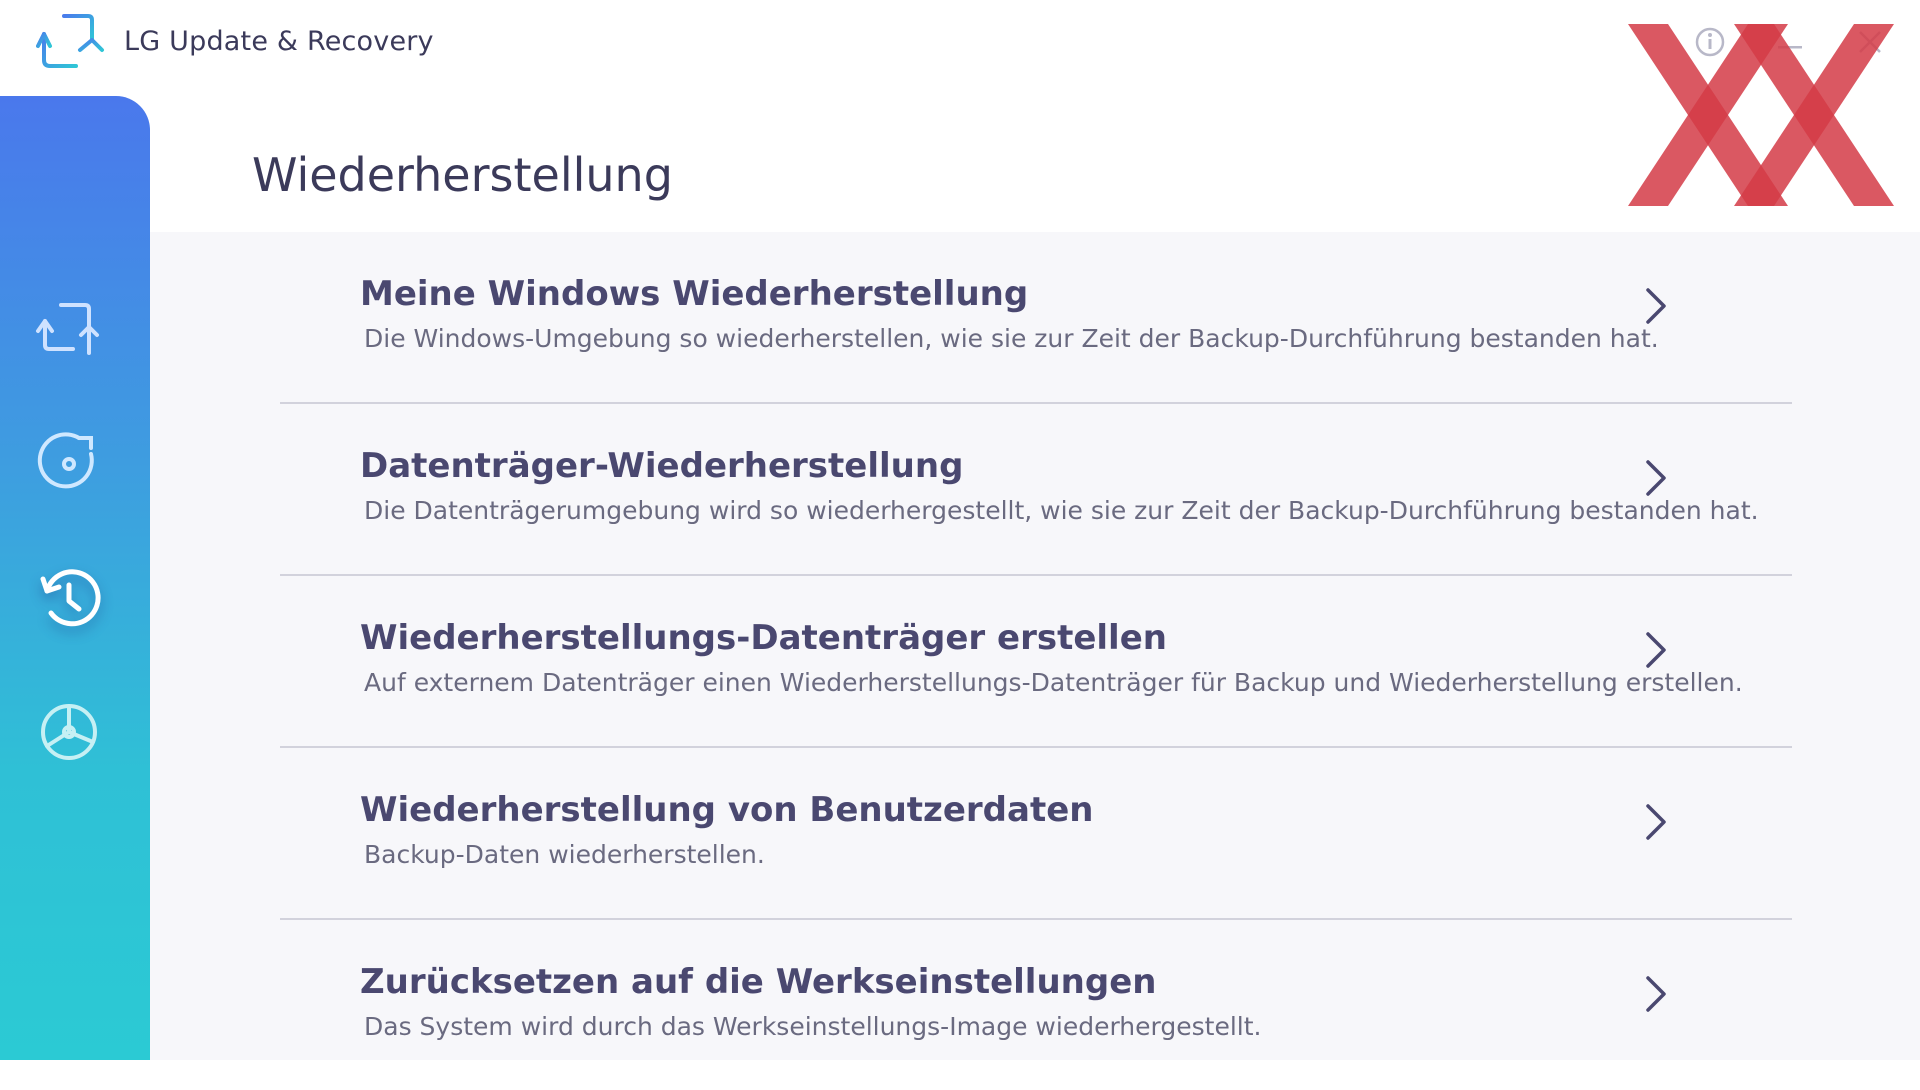  I want to click on sidebar-item-disk, so click(69, 732).